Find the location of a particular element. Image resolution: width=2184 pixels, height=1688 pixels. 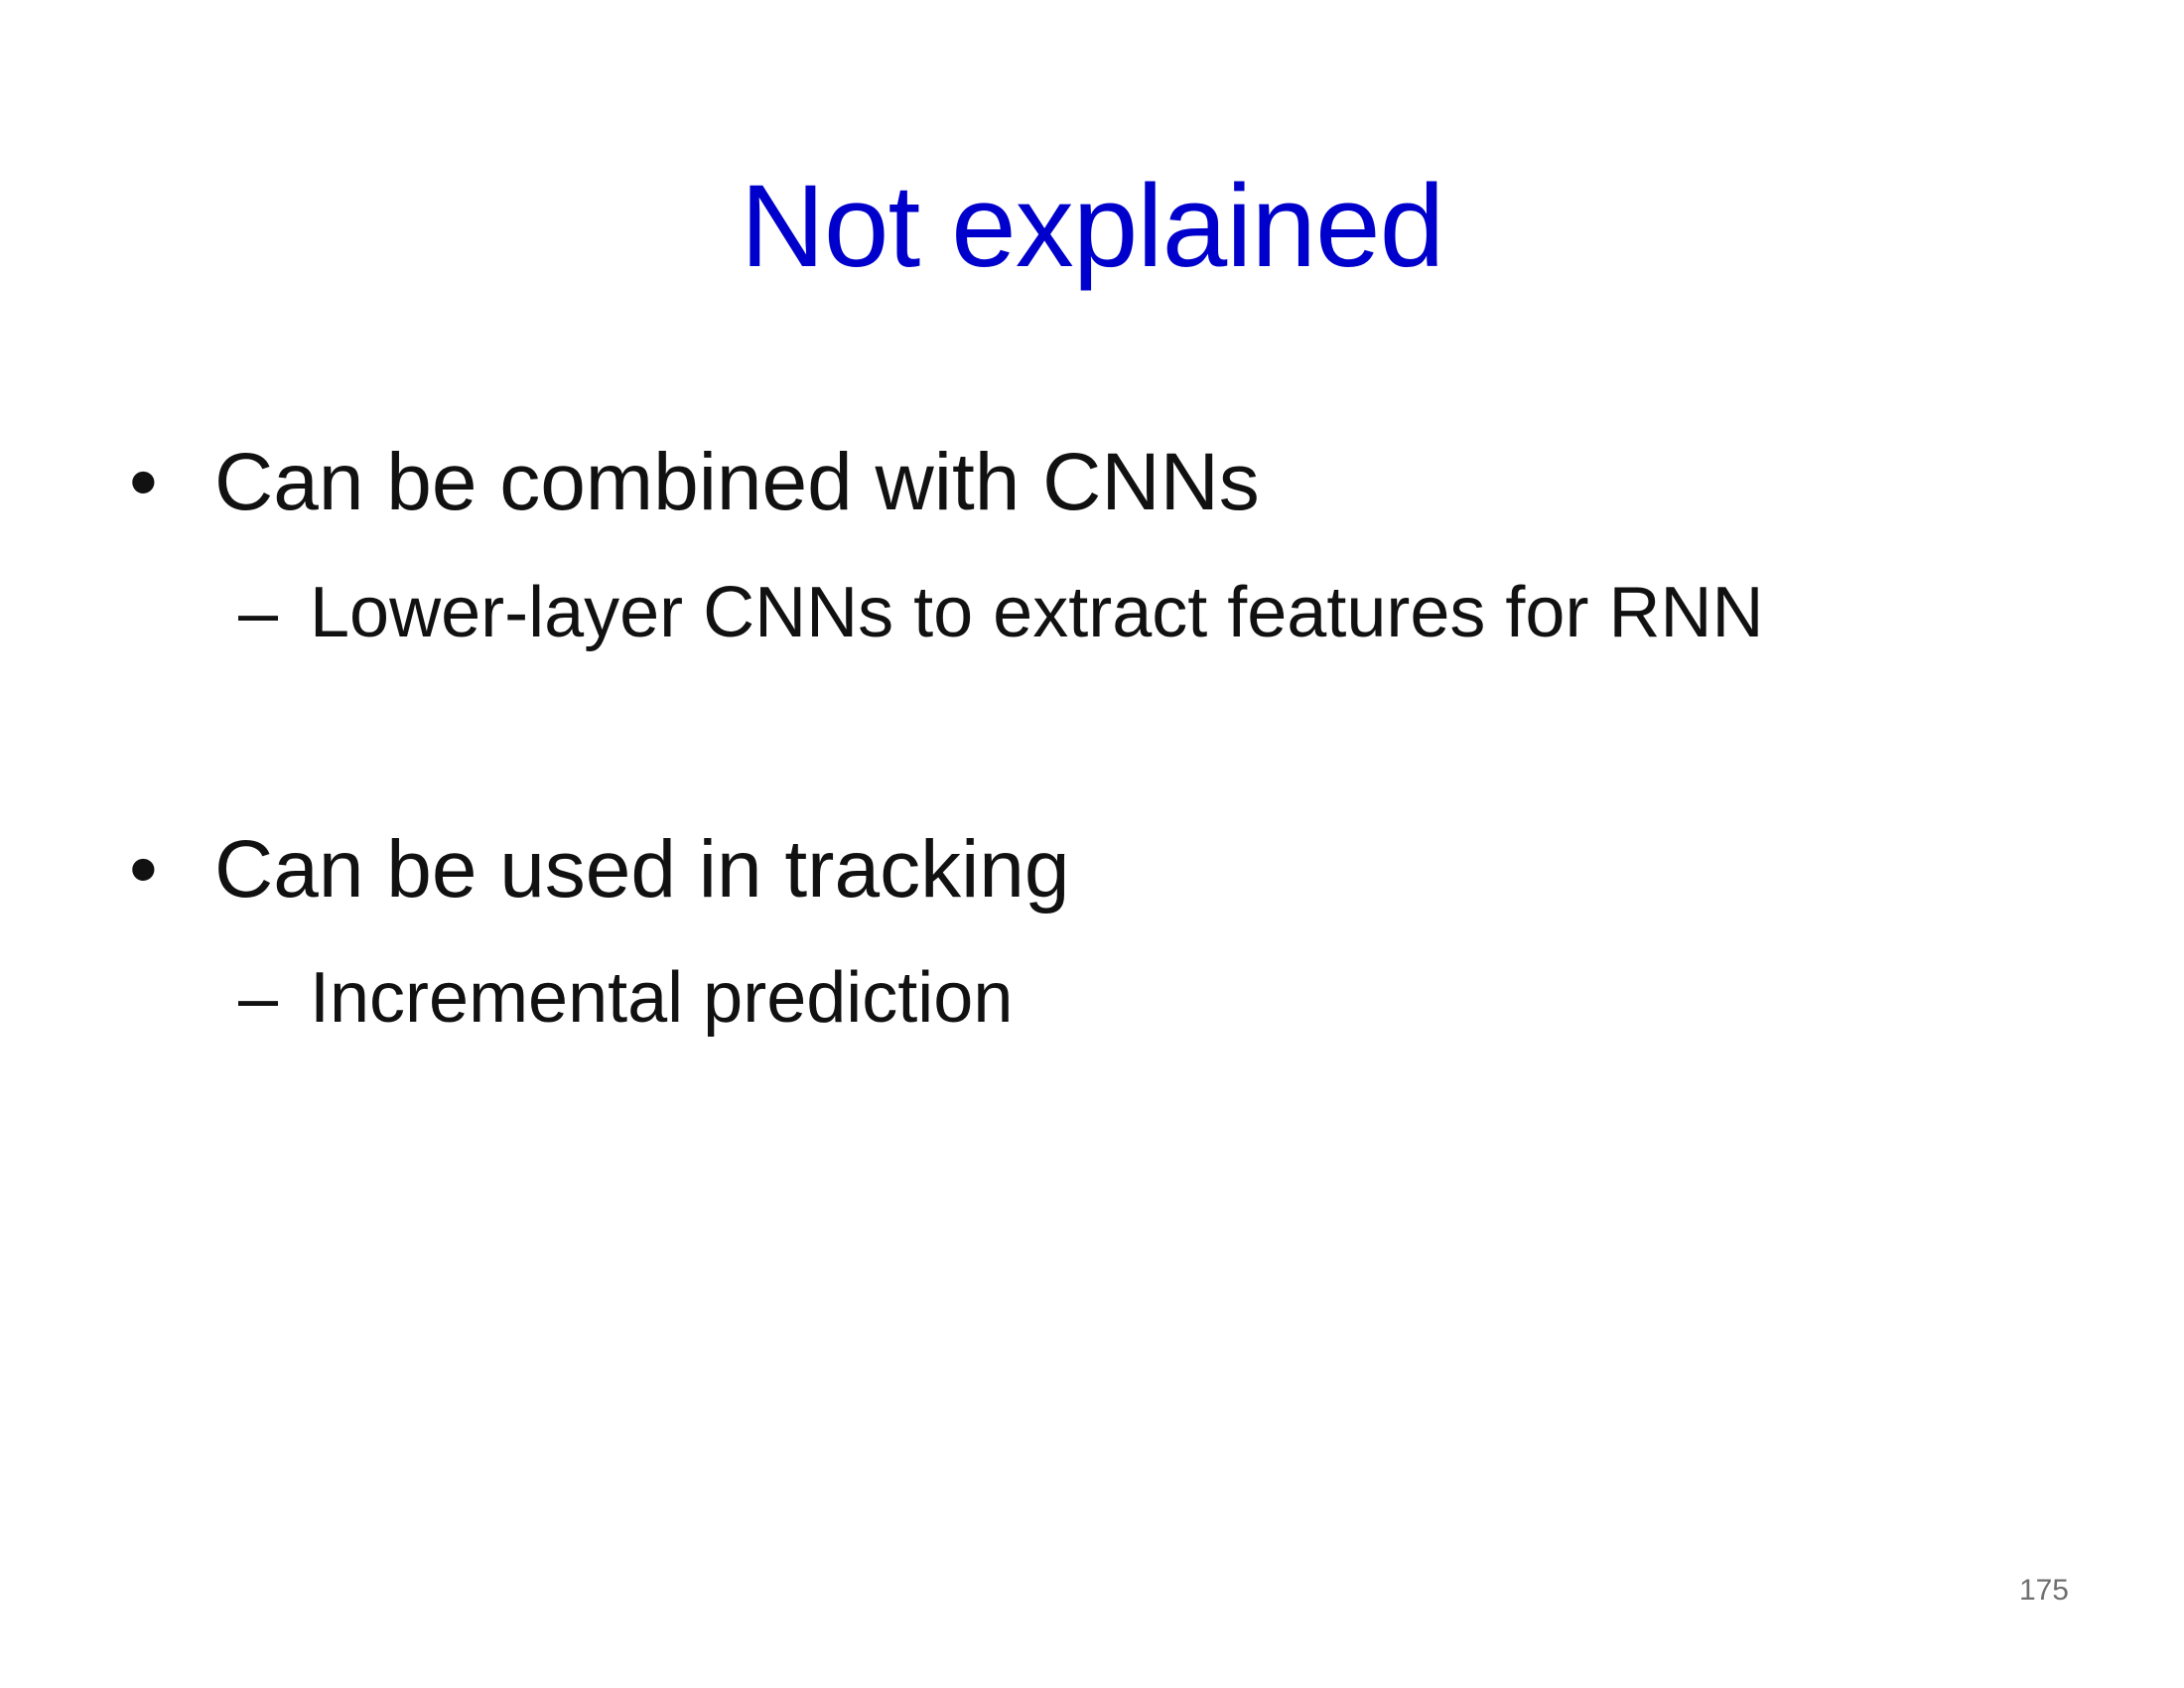

sub-bullet-text: Incremental prediction is located at coordinates (662, 998).